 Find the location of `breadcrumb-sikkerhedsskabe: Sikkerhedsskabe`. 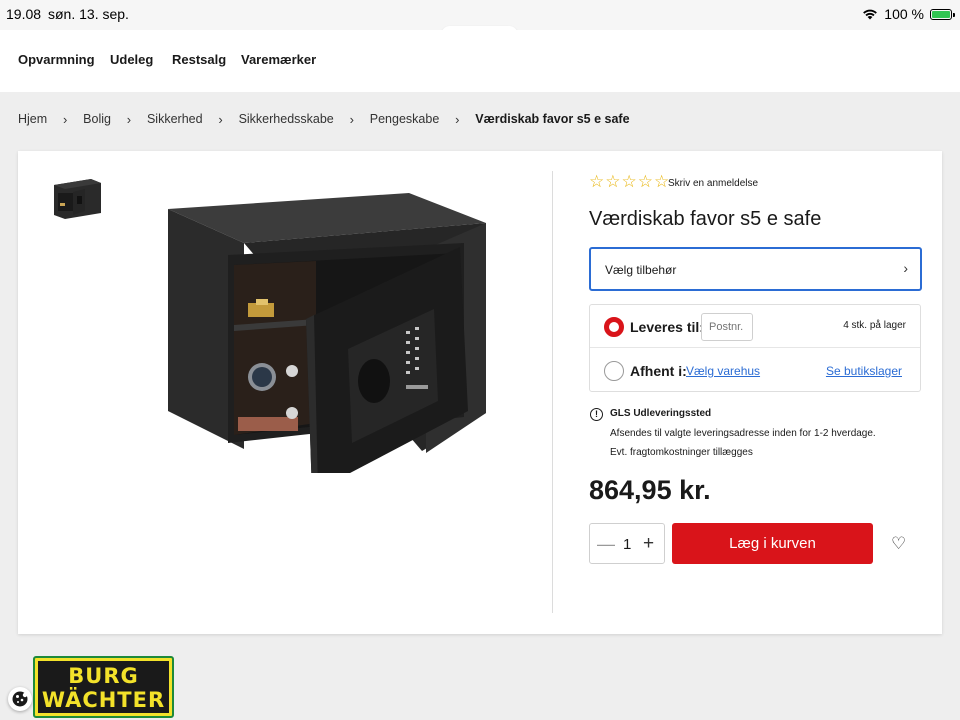

breadcrumb-sikkerhedsskabe: Sikkerhedsskabe is located at coordinates (286, 119).